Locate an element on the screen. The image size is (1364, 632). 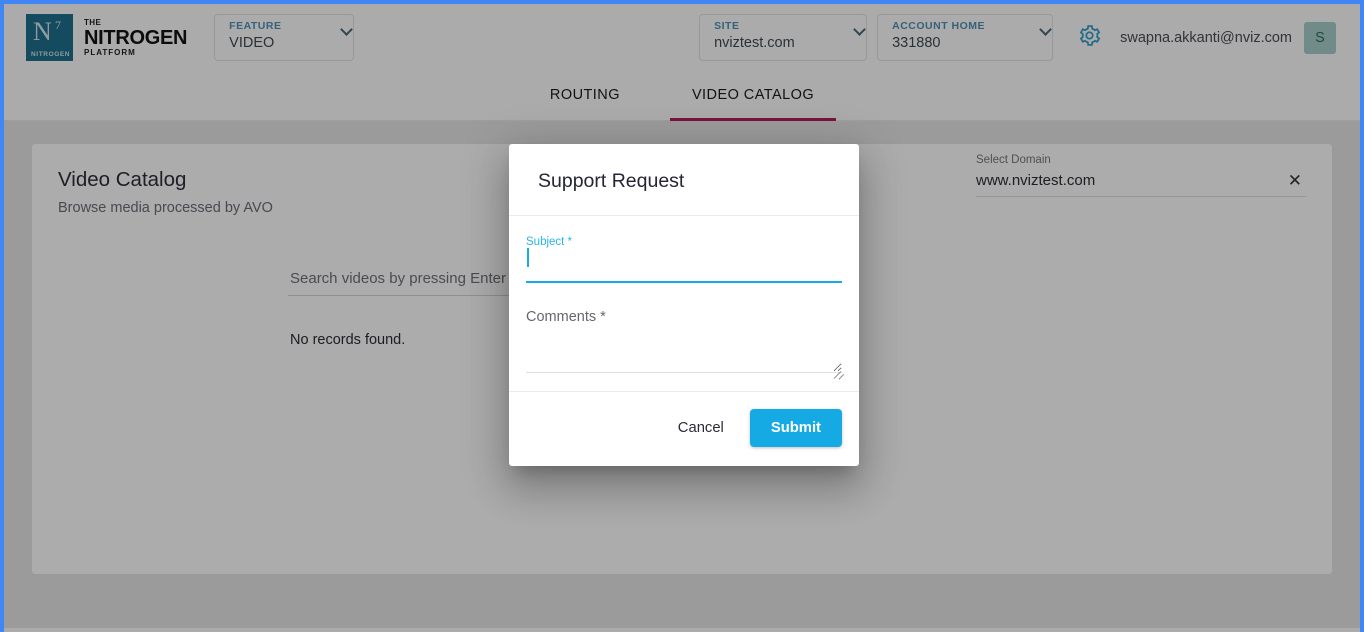
no-records-message: No records found. is located at coordinates (348, 340).